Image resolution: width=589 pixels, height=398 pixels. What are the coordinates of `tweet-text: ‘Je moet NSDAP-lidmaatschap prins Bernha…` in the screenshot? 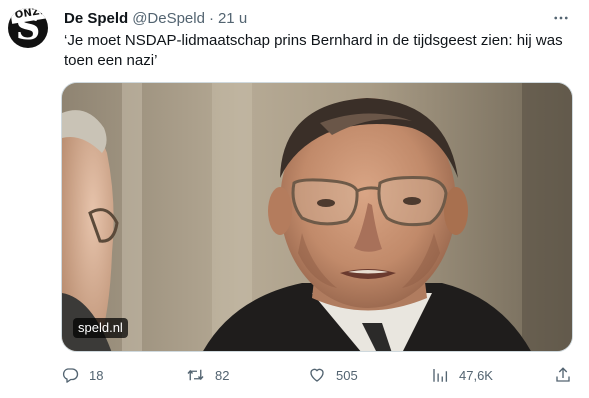 It's located at (313, 50).